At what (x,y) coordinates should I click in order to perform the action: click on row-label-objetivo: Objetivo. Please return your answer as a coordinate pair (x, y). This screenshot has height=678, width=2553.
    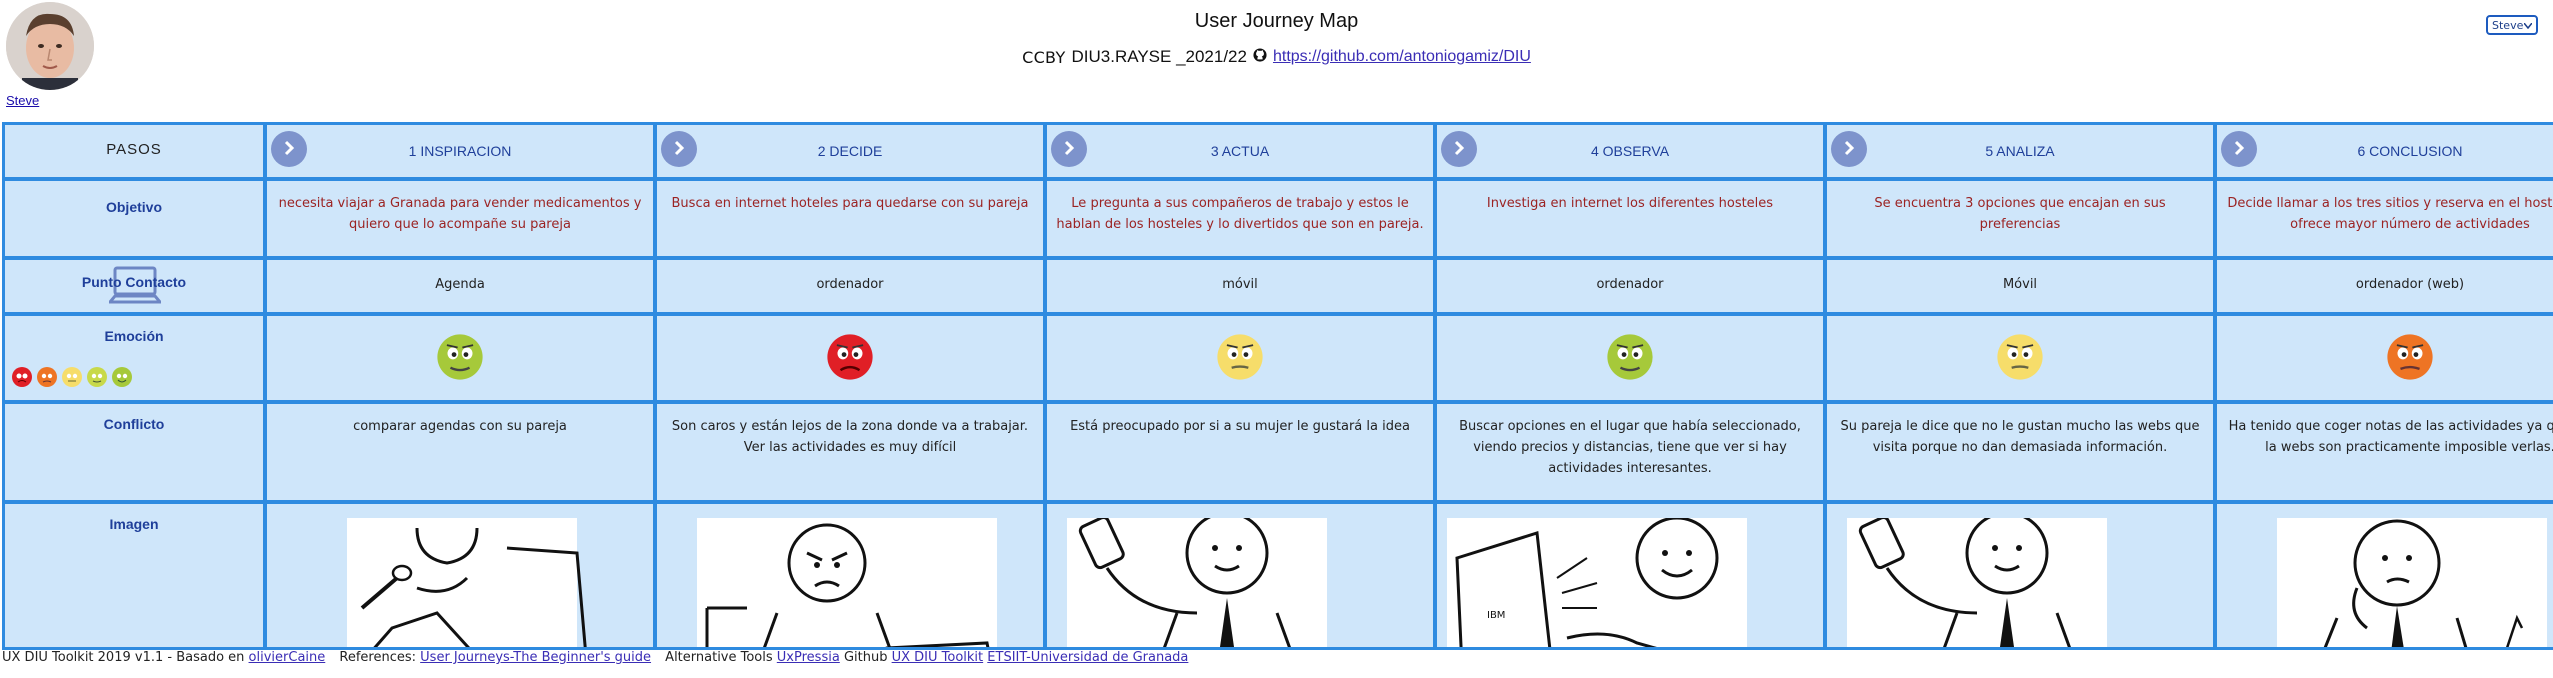
    Looking at the image, I should click on (134, 218).